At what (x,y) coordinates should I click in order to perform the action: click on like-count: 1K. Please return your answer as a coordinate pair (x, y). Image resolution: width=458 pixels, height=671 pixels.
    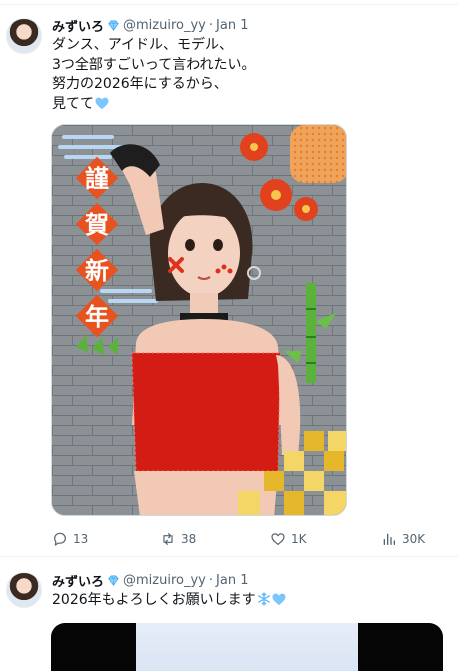
    Looking at the image, I should click on (299, 539).